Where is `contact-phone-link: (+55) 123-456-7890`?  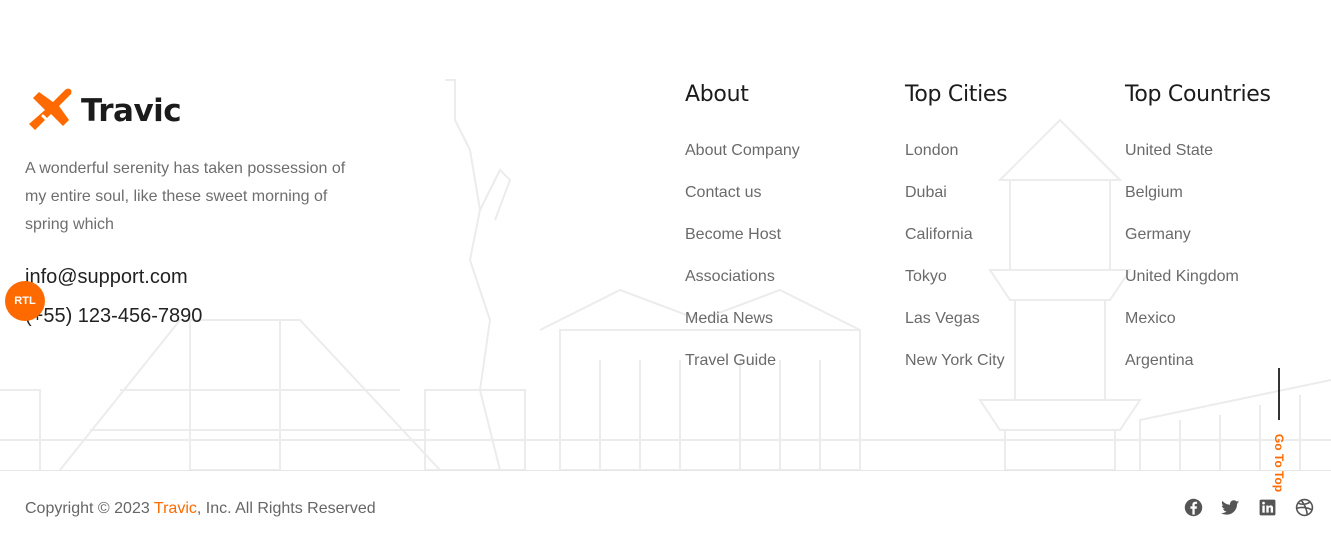 contact-phone-link: (+55) 123-456-7890 is located at coordinates (113, 316).